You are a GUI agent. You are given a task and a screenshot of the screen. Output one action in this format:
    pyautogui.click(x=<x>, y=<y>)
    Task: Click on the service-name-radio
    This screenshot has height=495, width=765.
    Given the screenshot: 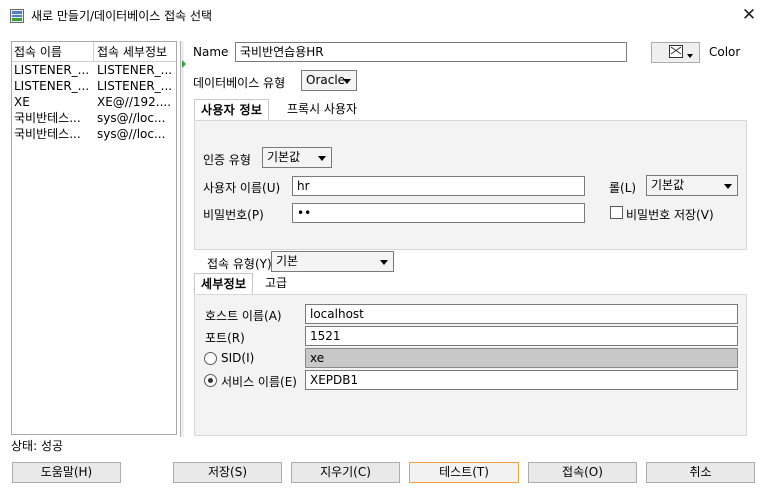 What is the action you would take?
    pyautogui.click(x=210, y=380)
    